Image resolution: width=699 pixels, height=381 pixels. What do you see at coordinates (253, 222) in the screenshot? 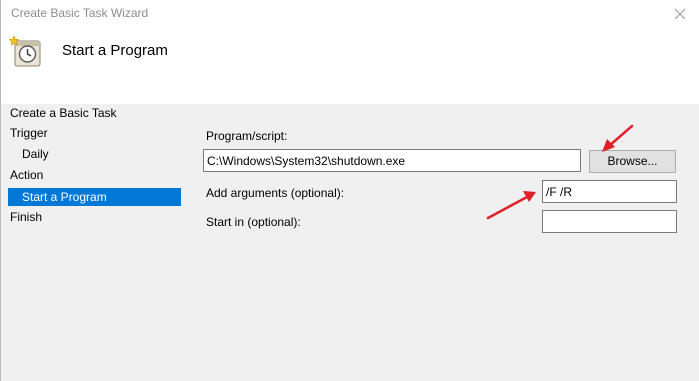
I see `start-in-label: Start in (optional):` at bounding box center [253, 222].